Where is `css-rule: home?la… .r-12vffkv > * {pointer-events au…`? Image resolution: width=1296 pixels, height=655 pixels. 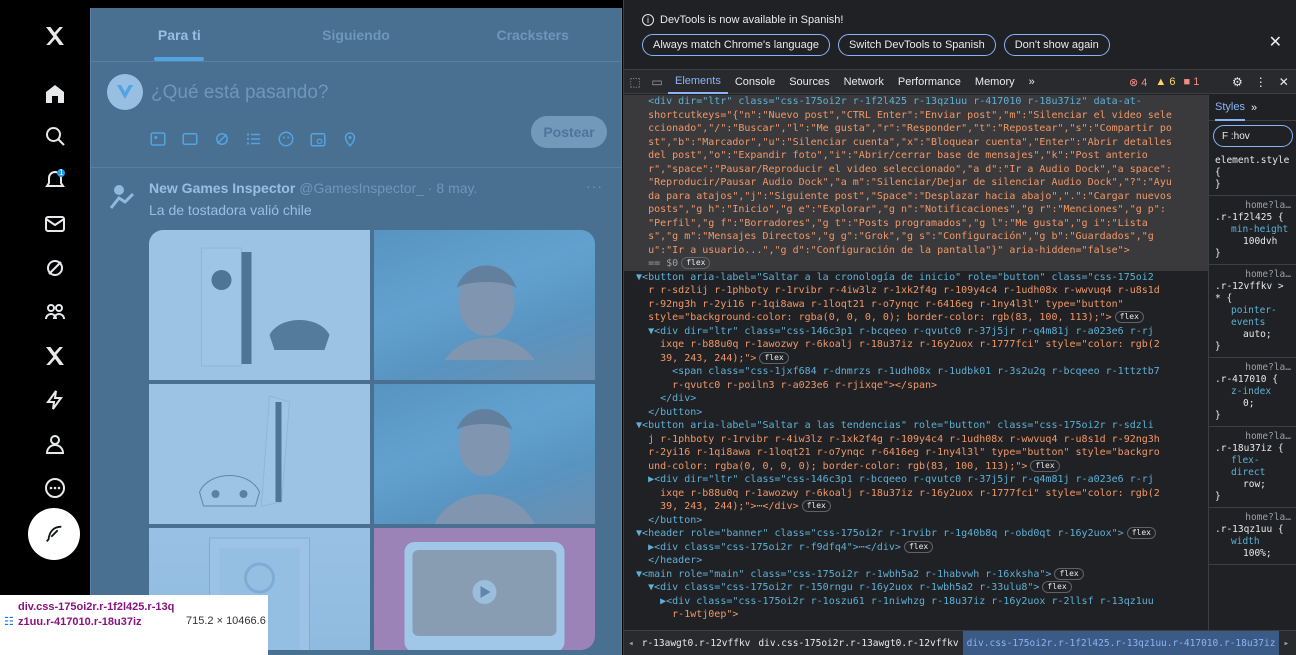 css-rule: home?la… .r-12vffkv > * {pointer-events au… is located at coordinates (1252, 311).